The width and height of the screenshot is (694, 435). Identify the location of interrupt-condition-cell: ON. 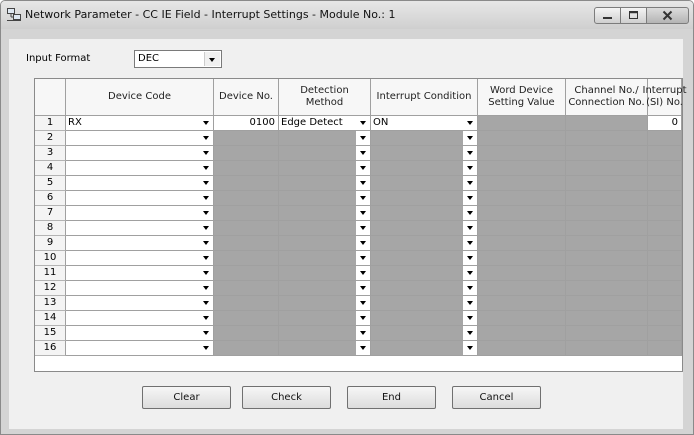
(424, 123).